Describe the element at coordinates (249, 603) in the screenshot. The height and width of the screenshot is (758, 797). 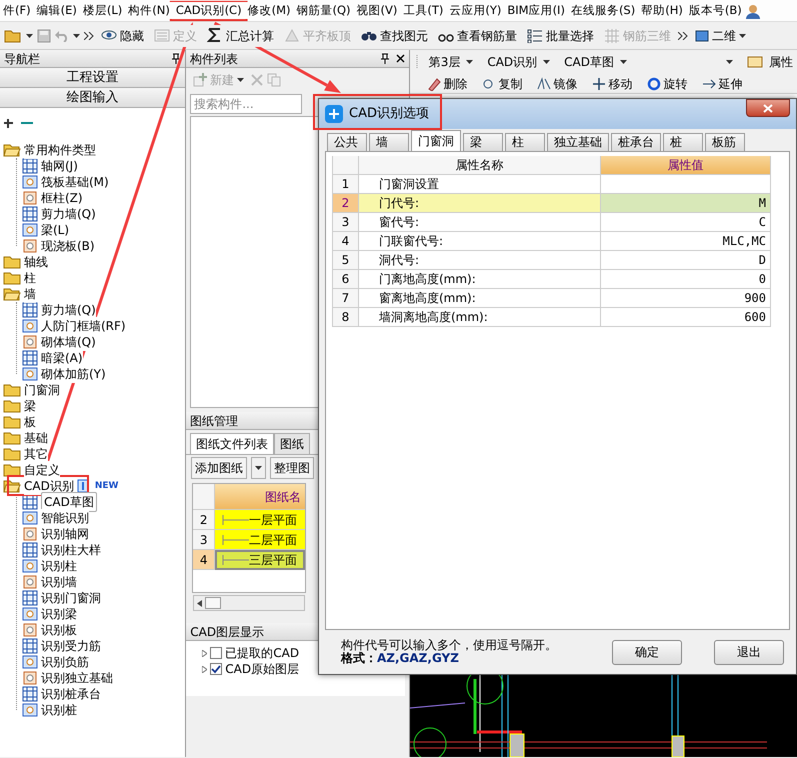
I see `horizontal-scrollbar` at that location.